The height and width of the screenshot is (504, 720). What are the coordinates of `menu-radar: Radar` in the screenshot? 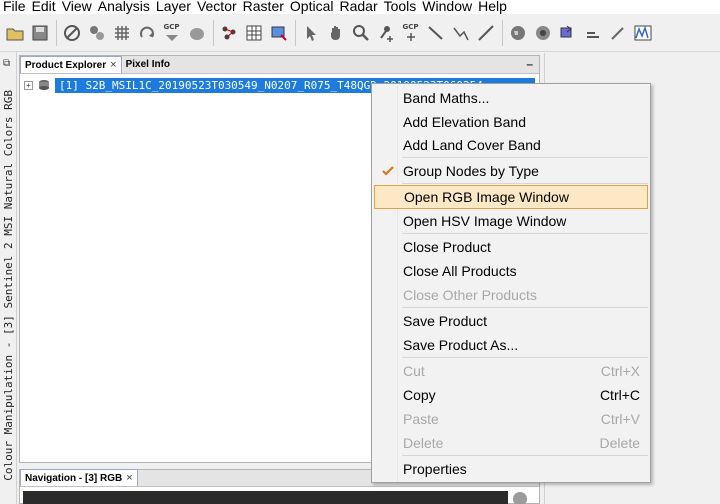 It's located at (358, 6).